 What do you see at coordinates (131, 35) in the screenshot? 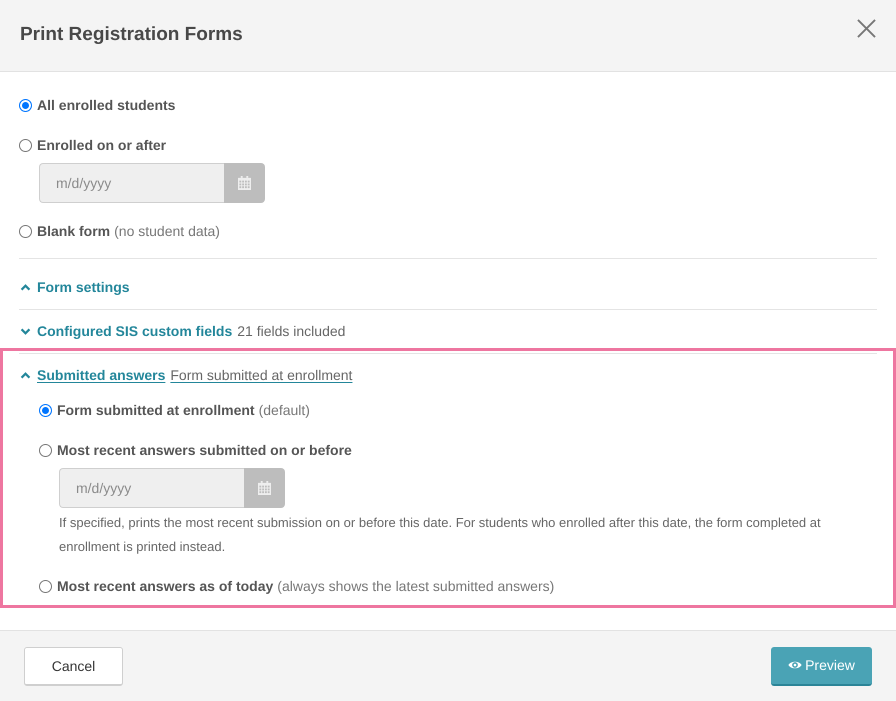
I see `dialog-title: Print Registration Forms` at bounding box center [131, 35].